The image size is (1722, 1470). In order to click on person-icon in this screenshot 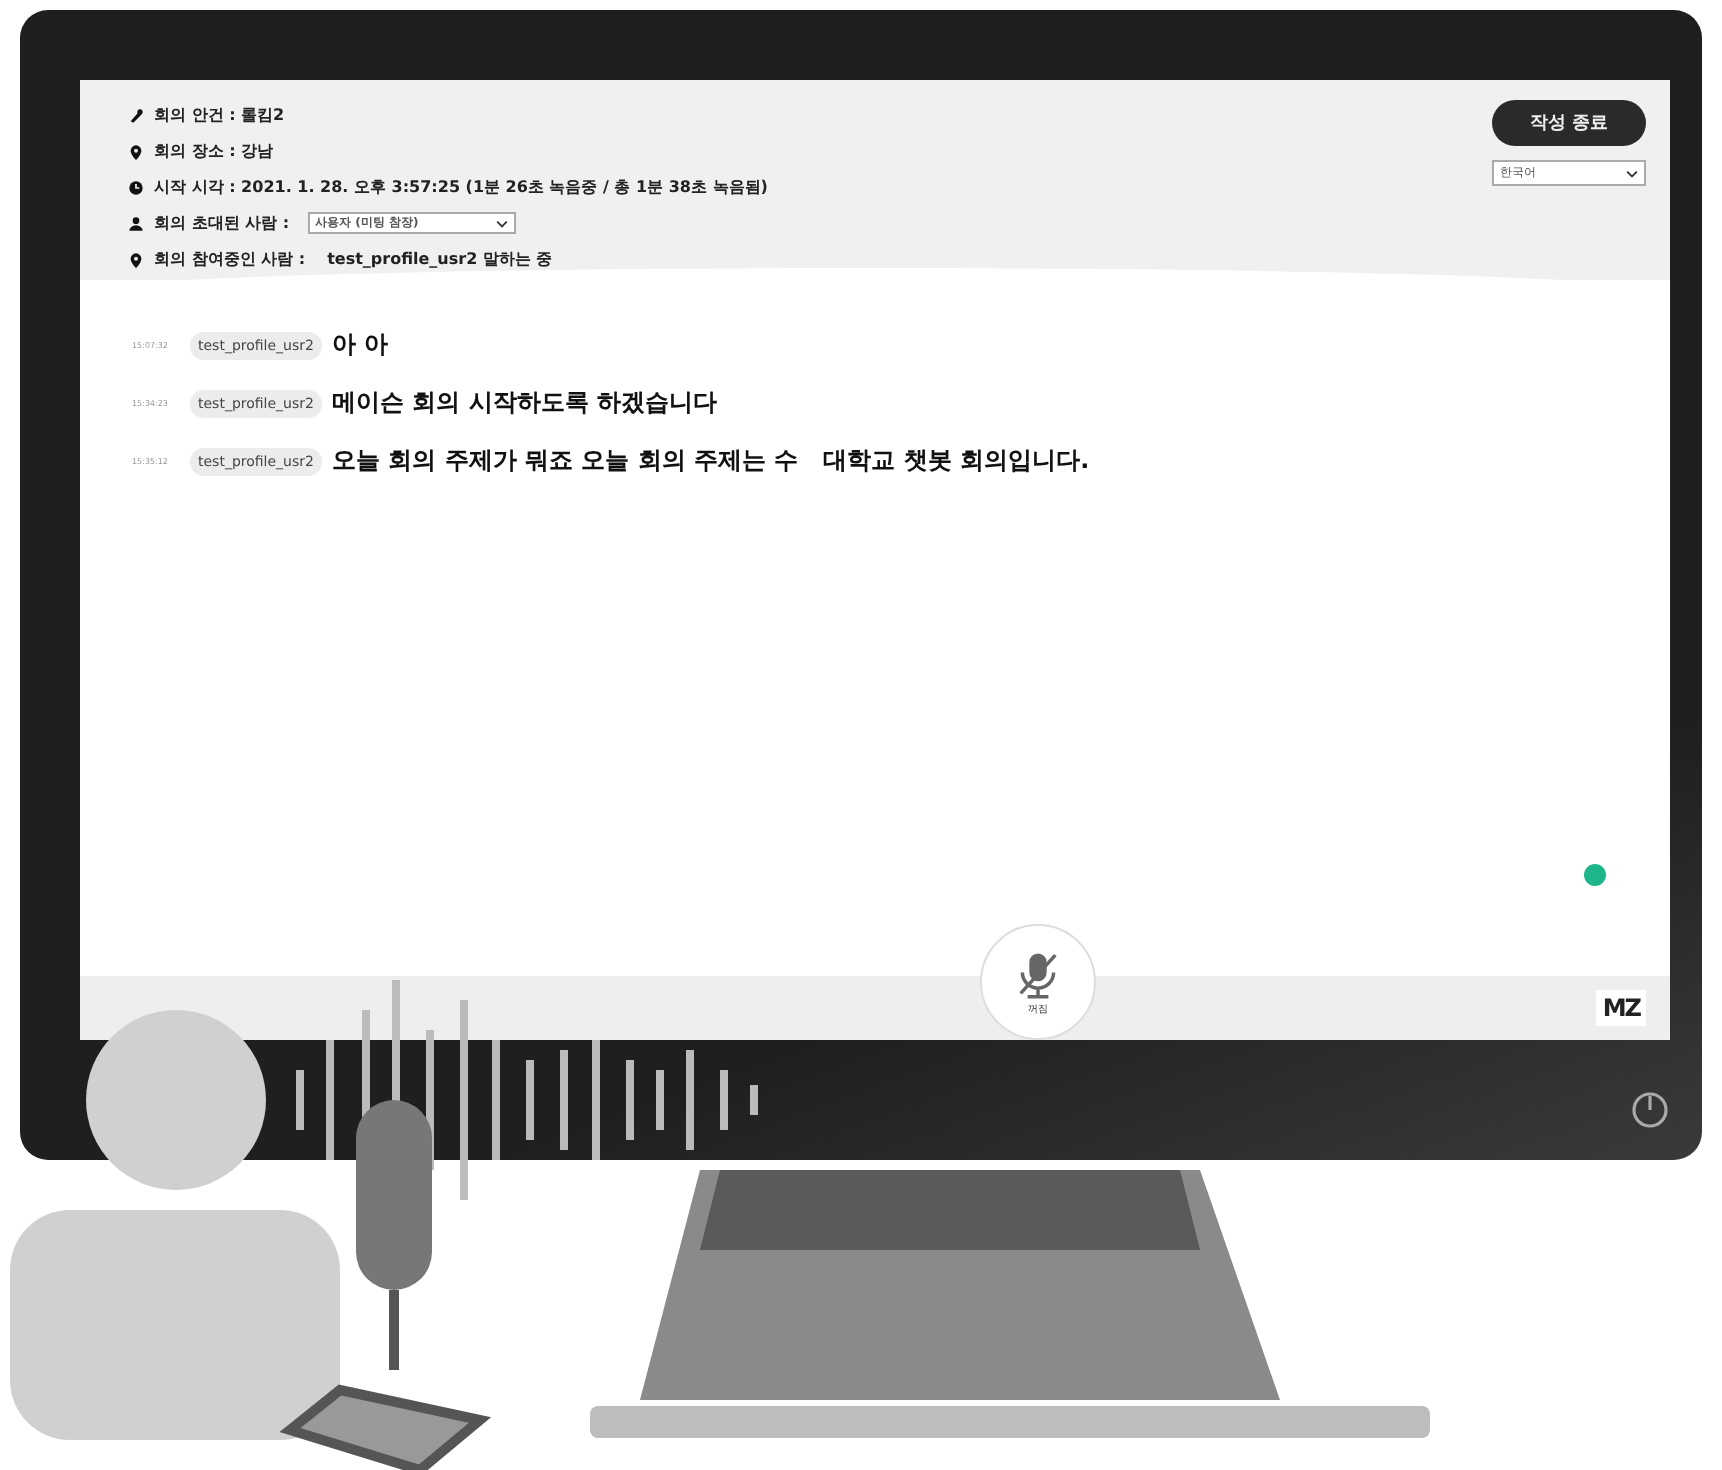, I will do `click(136, 223)`.